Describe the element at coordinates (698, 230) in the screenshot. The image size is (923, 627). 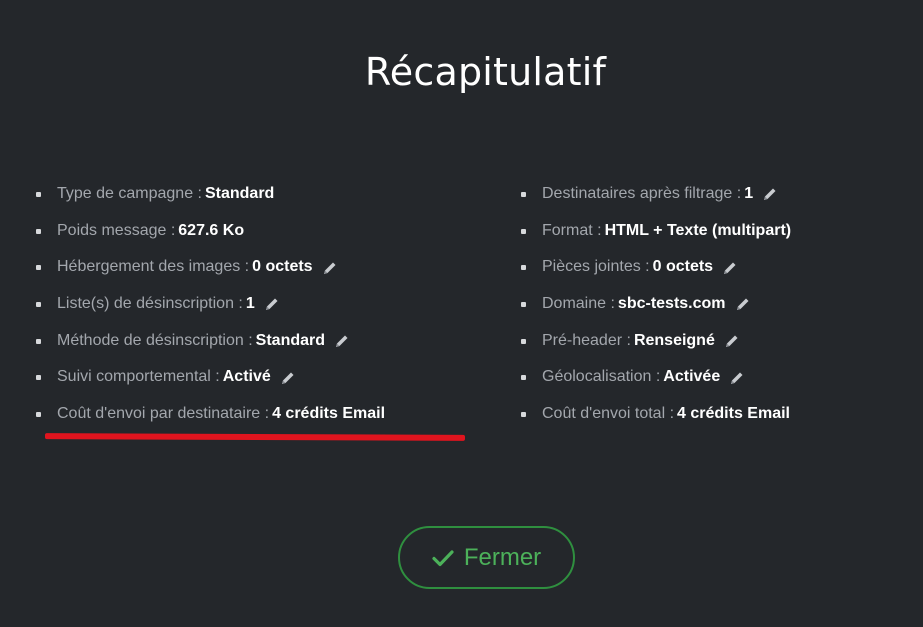
I see `summary-value: HTML + Texte (multipart)` at that location.